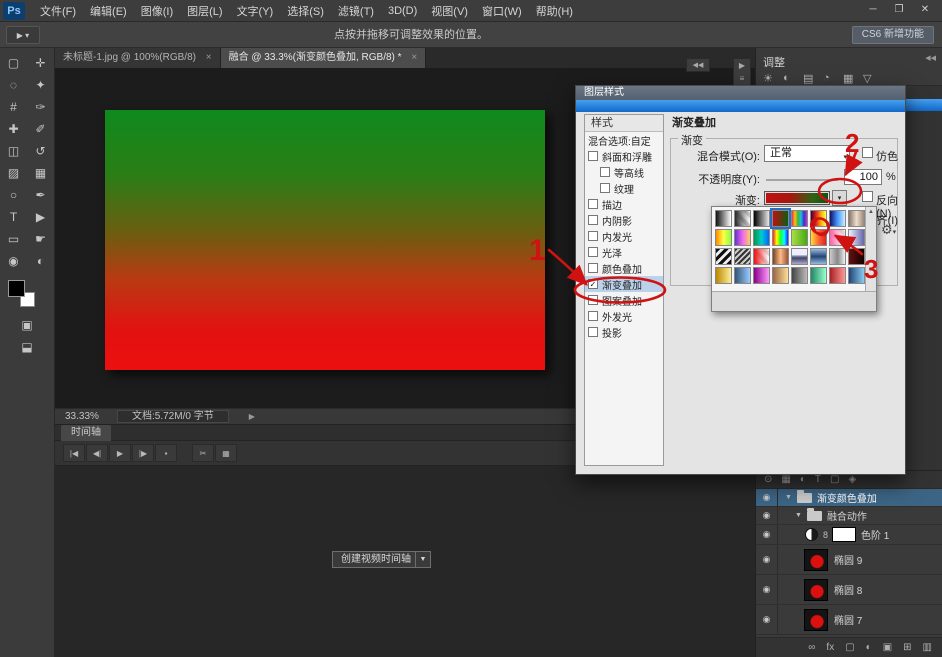 Image resolution: width=942 pixels, height=657 pixels. Describe the element at coordinates (768, 479) in the screenshot. I see `layers-filter-kind: ⊙` at that location.